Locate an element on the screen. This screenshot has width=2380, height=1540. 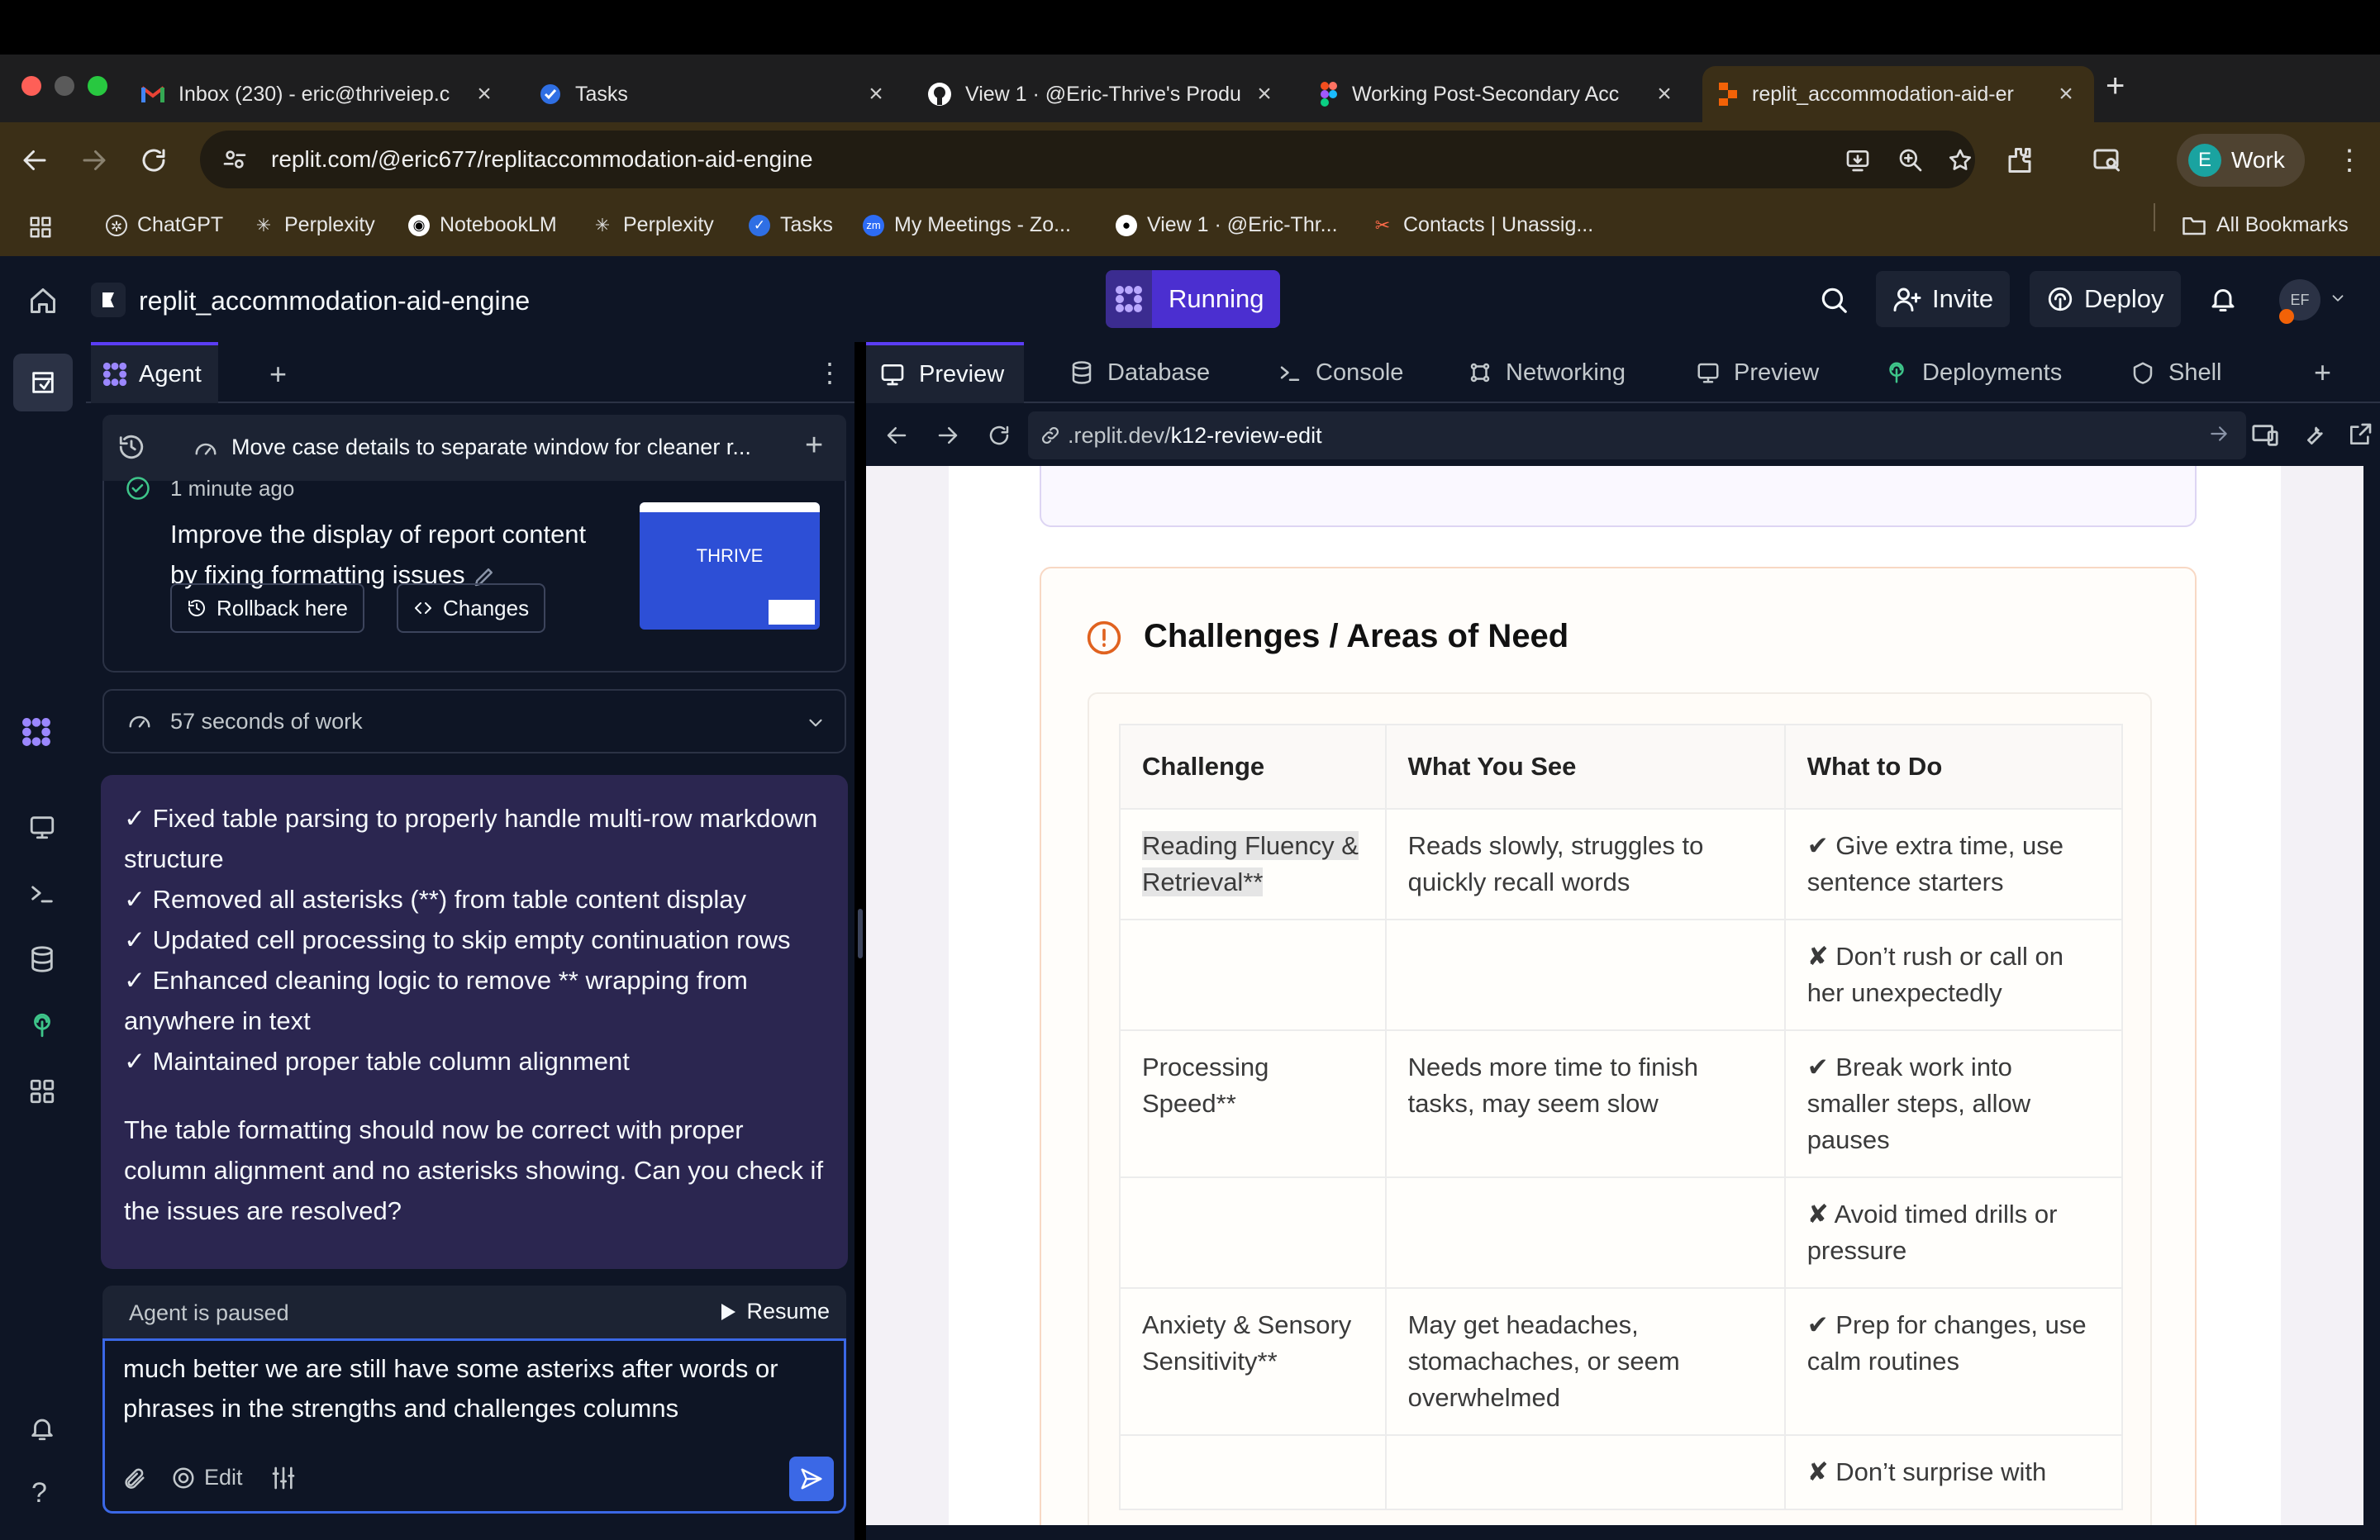
play-icon is located at coordinates (728, 1312).